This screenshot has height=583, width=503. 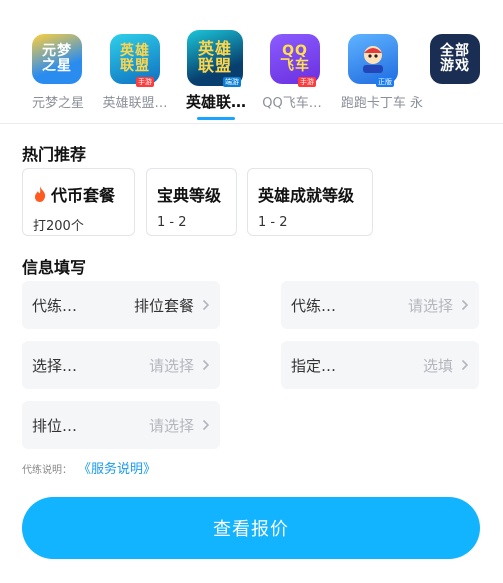 I want to click on game-tab-kart: 正版 跑跑卡丁车 永, so click(x=382, y=62).